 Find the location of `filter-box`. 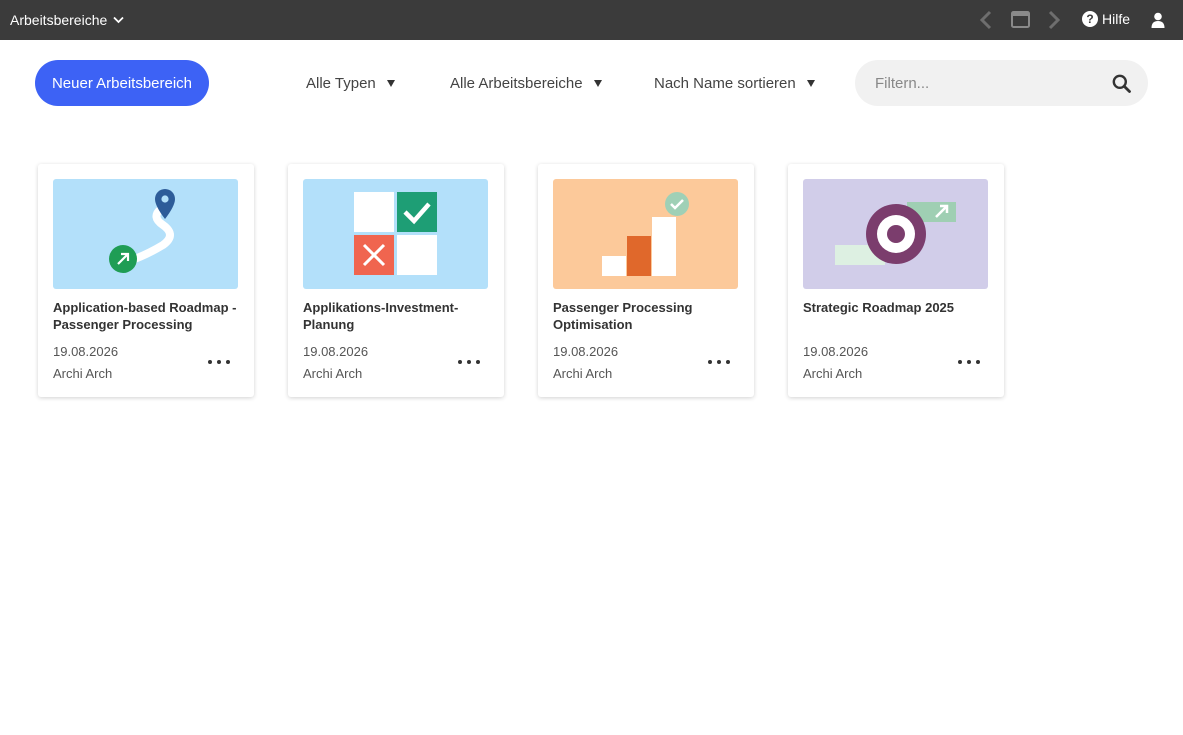

filter-box is located at coordinates (1001, 83).